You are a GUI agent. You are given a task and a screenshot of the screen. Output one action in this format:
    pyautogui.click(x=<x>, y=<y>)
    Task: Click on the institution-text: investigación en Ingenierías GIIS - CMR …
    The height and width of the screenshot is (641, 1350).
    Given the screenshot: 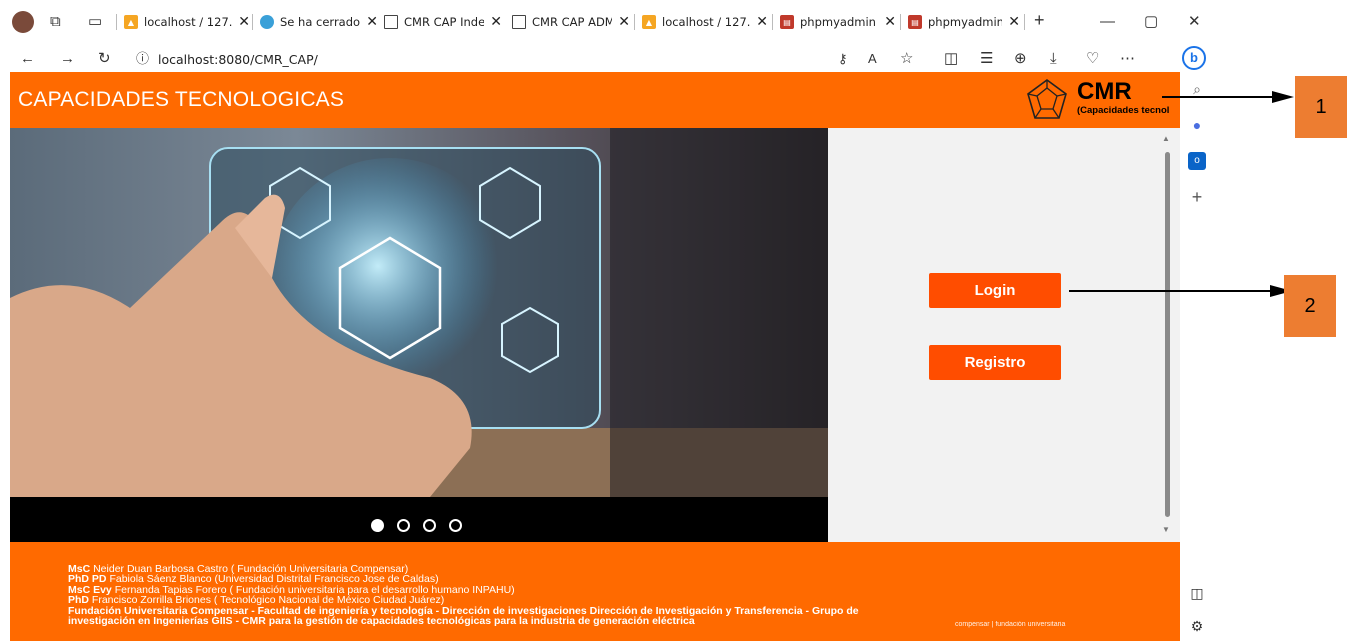 What is the action you would take?
    pyautogui.click(x=381, y=621)
    